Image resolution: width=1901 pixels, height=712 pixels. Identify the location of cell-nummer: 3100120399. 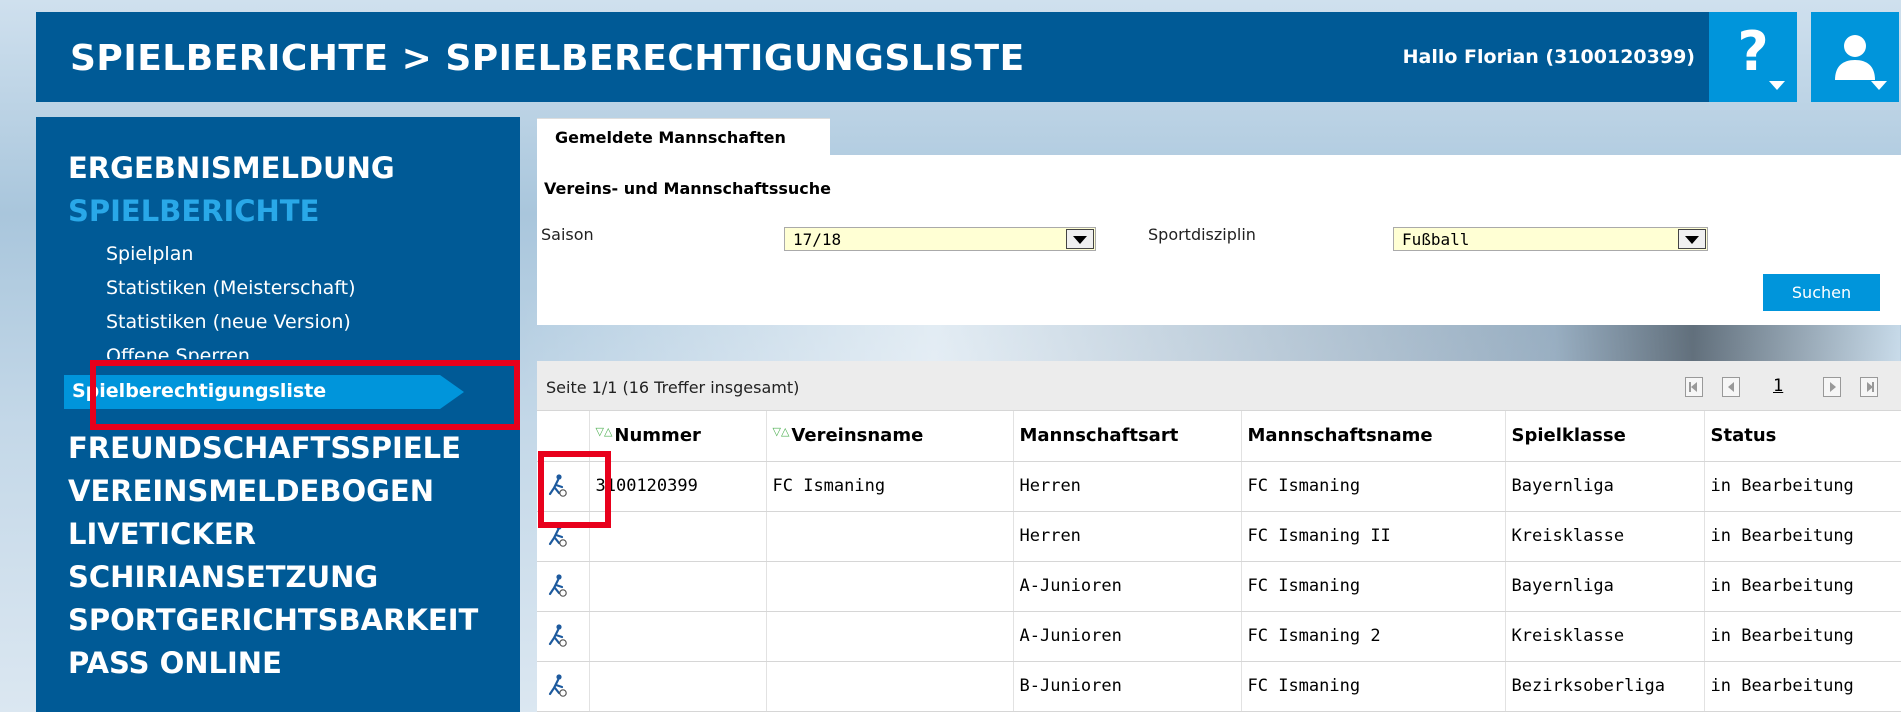
(678, 486).